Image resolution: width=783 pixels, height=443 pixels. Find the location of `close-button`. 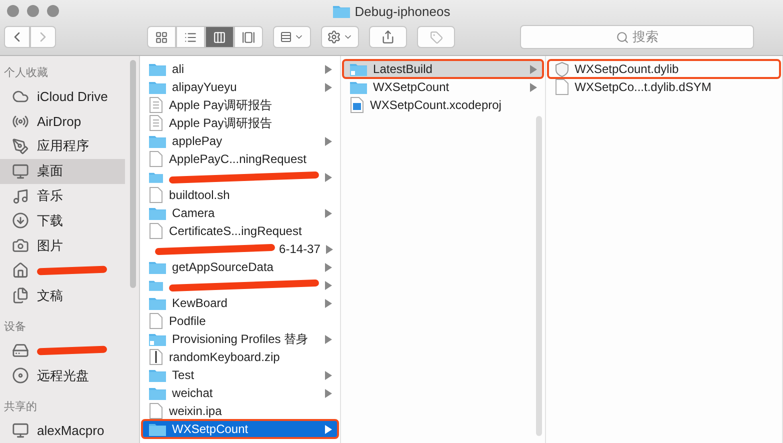

close-button is located at coordinates (13, 11).